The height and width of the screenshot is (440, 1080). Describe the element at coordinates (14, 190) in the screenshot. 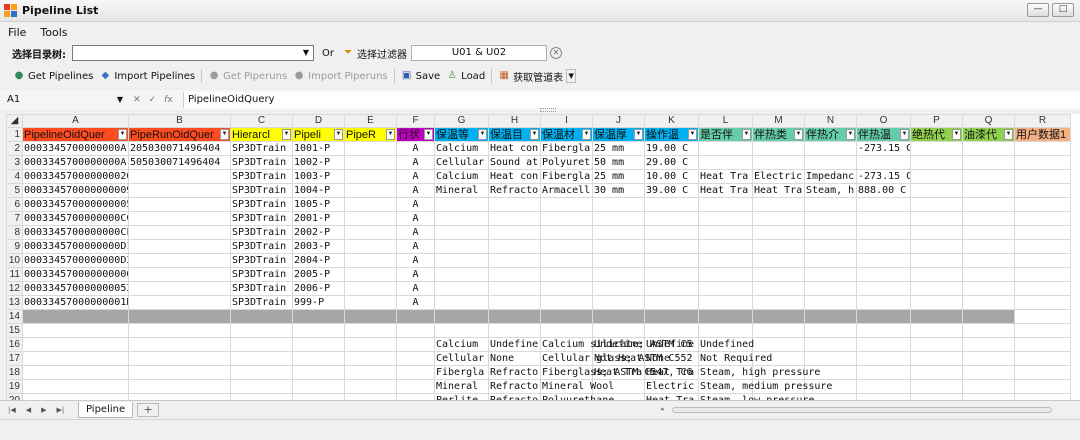

I see `row-header: 5` at that location.